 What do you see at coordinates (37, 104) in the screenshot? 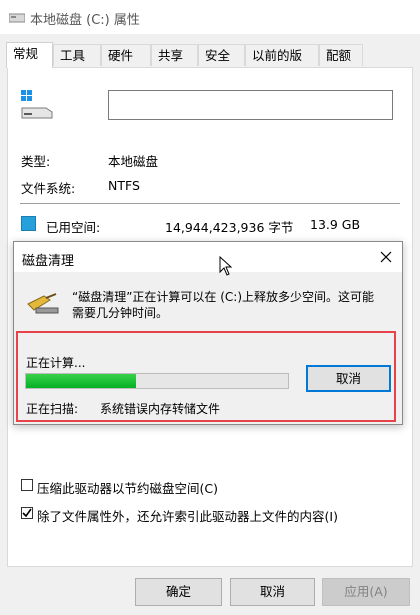
I see `hard-drive-icon` at bounding box center [37, 104].